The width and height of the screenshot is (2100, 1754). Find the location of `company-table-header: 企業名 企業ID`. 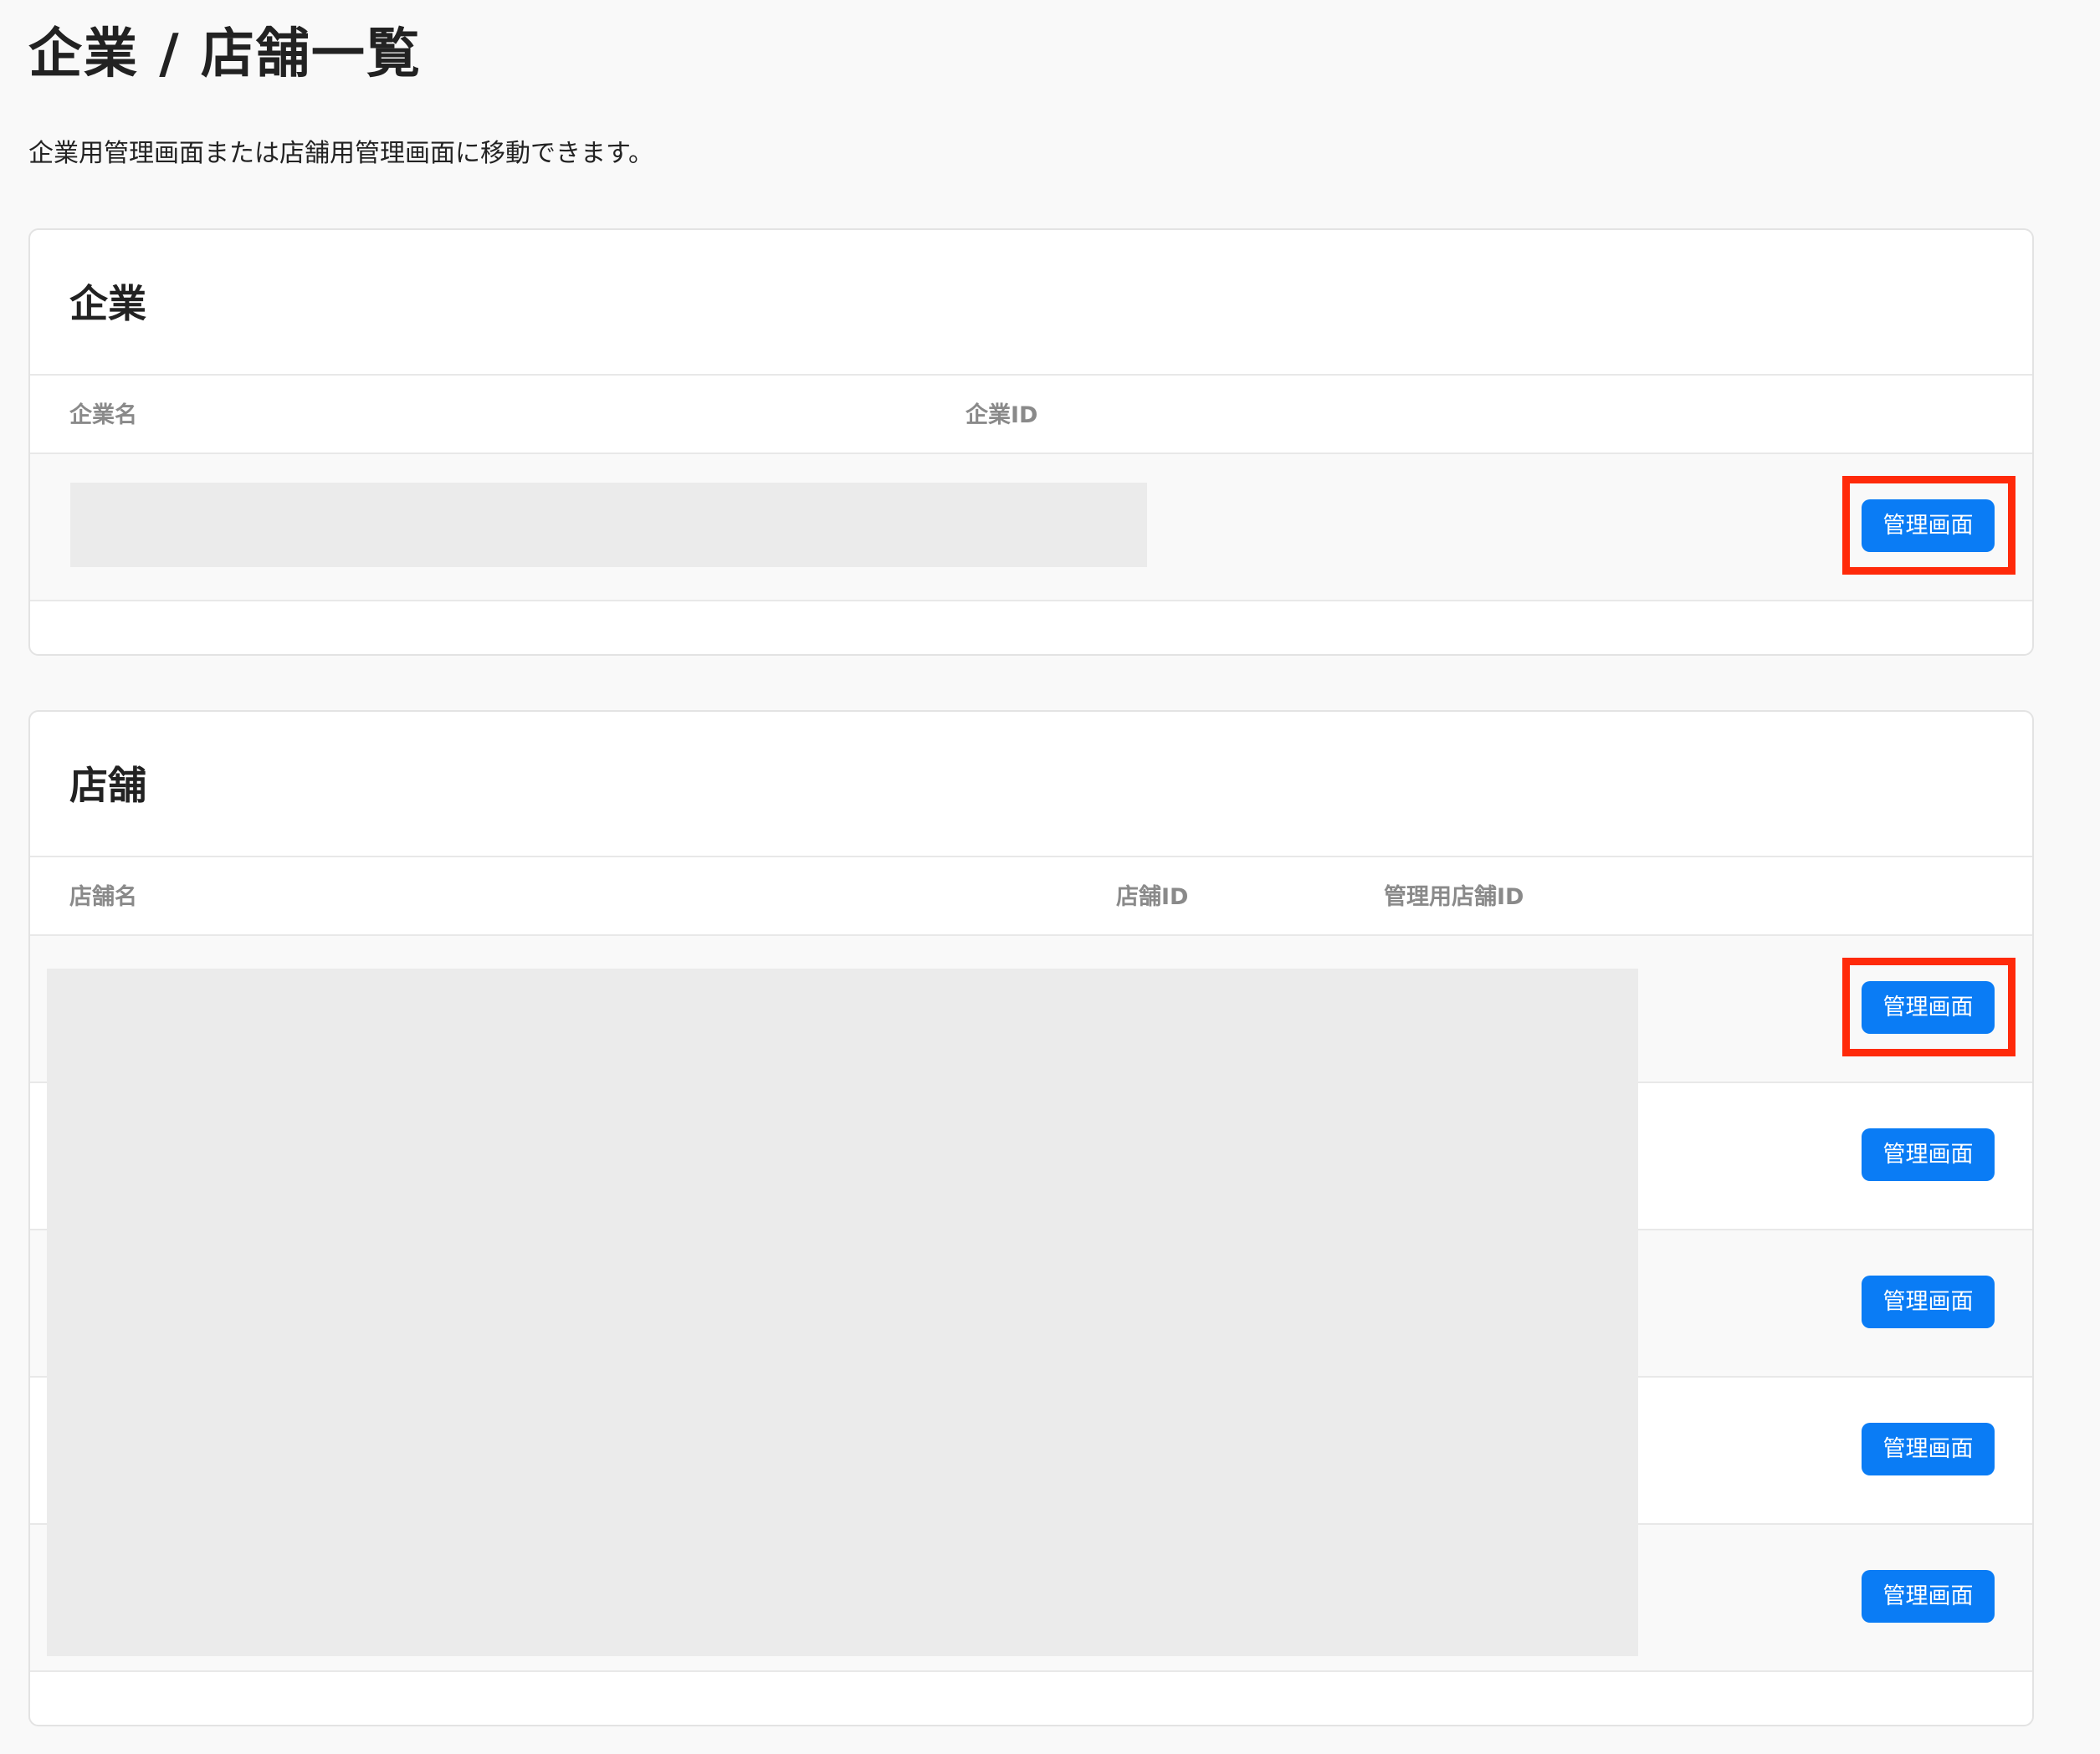

company-table-header: 企業名 企業ID is located at coordinates (1031, 414).